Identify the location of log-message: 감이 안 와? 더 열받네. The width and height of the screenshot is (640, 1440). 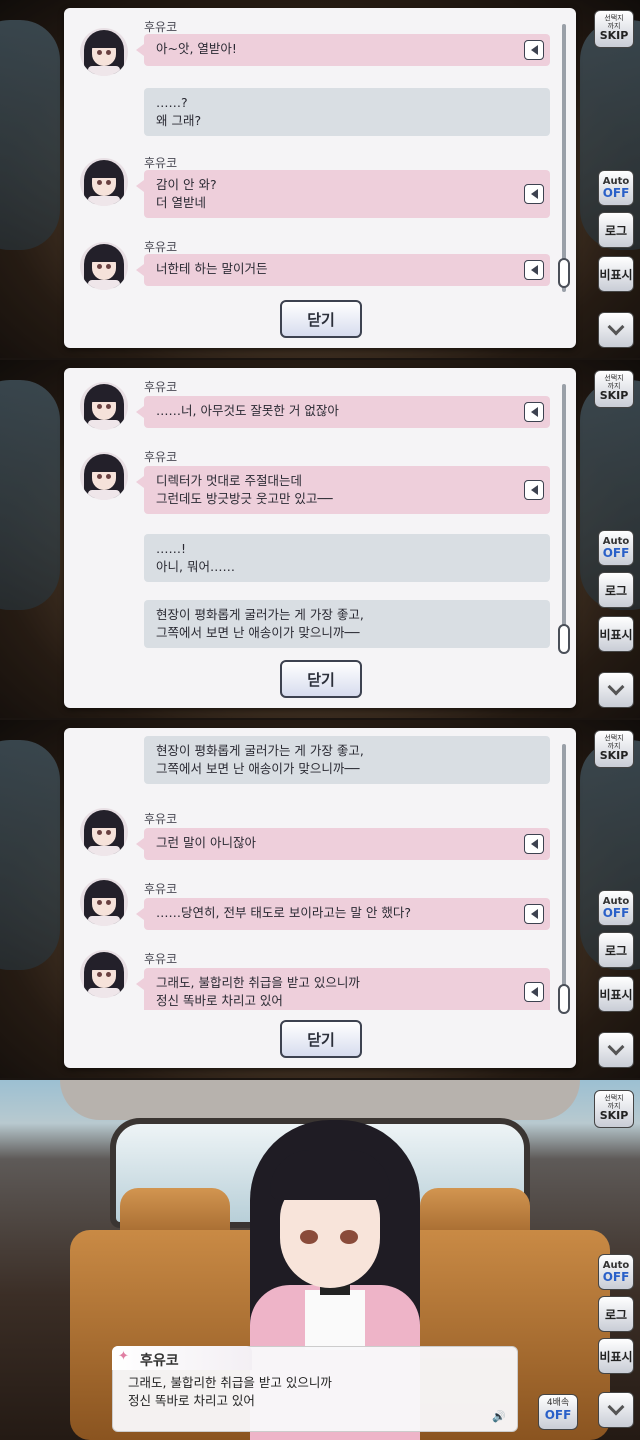
(343, 194).